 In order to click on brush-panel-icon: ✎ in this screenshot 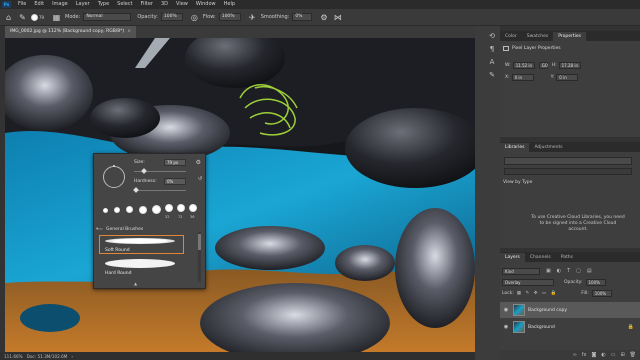, I will do `click(492, 75)`.